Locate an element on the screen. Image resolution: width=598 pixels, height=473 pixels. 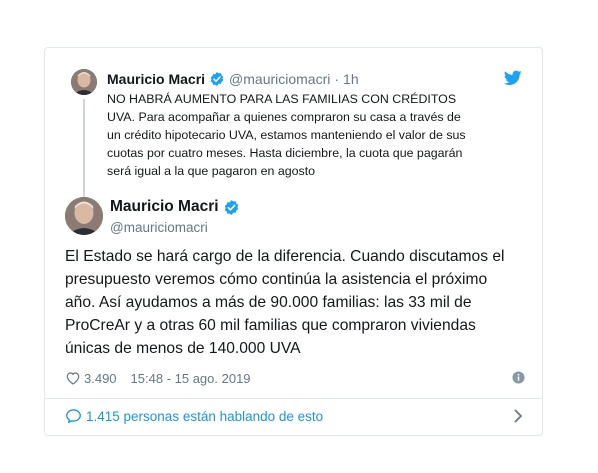
conversation-label: 1.415 personas están hablando de esto is located at coordinates (205, 416).